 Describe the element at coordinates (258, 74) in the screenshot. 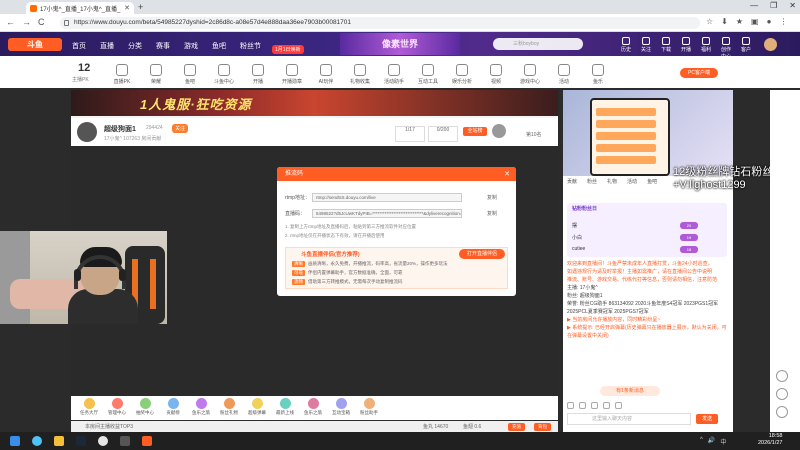

I see `cat-item-5: 开播` at that location.